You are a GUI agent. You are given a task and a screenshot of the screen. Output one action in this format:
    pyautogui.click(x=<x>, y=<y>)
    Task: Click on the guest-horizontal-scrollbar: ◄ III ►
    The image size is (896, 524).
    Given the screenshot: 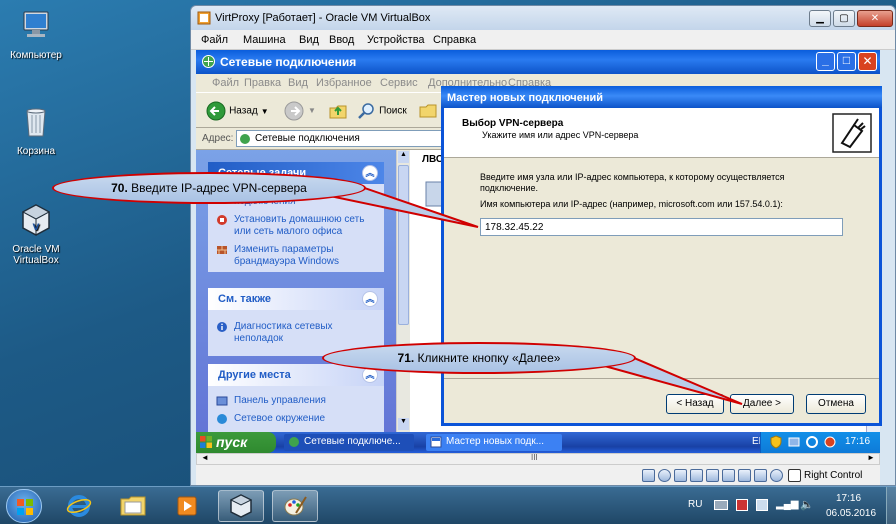 What is the action you would take?
    pyautogui.click(x=538, y=459)
    